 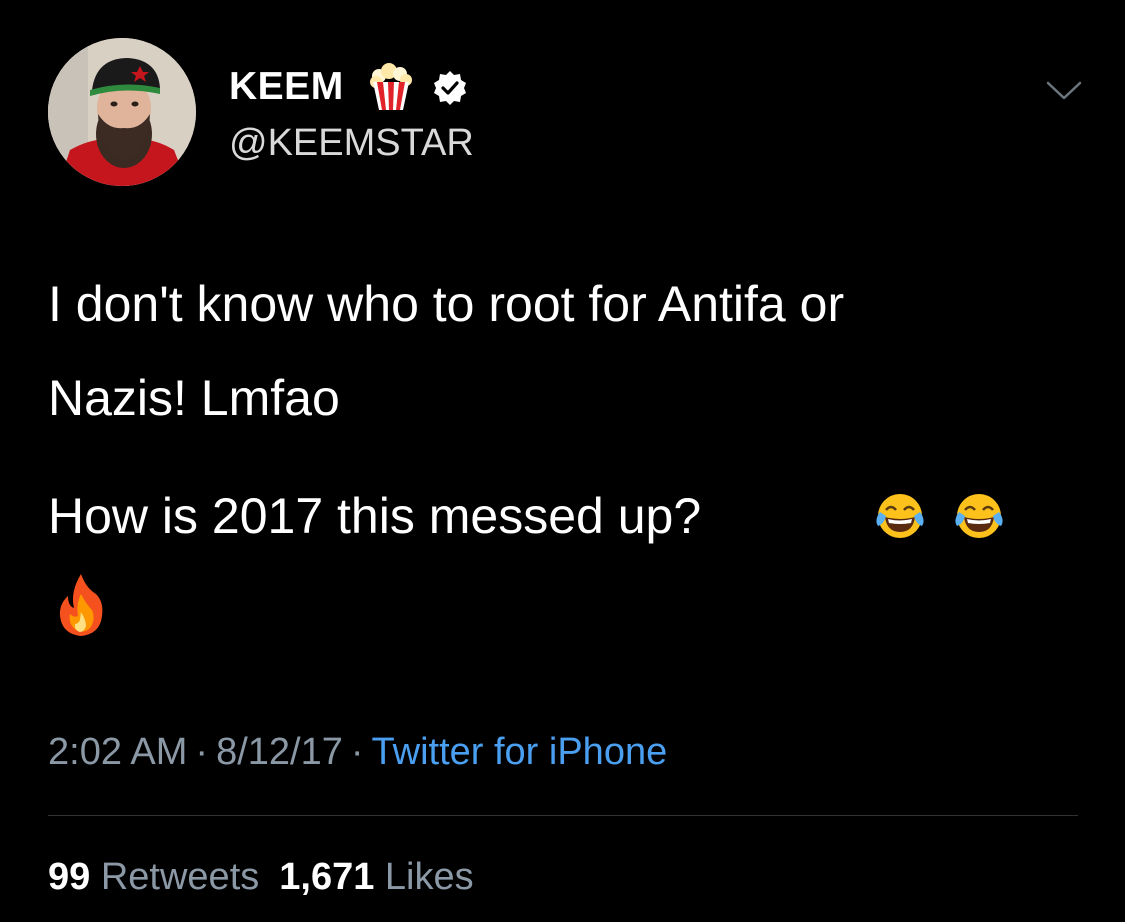 What do you see at coordinates (180, 877) in the screenshot?
I see `retweets-label: Retweets` at bounding box center [180, 877].